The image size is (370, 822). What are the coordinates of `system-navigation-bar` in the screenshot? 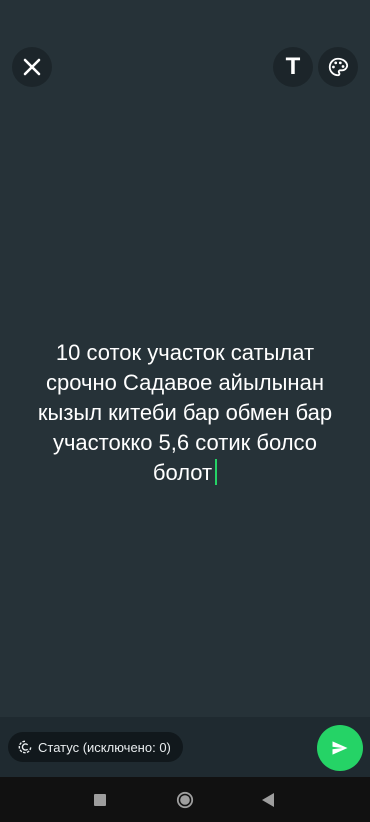 It's located at (185, 799).